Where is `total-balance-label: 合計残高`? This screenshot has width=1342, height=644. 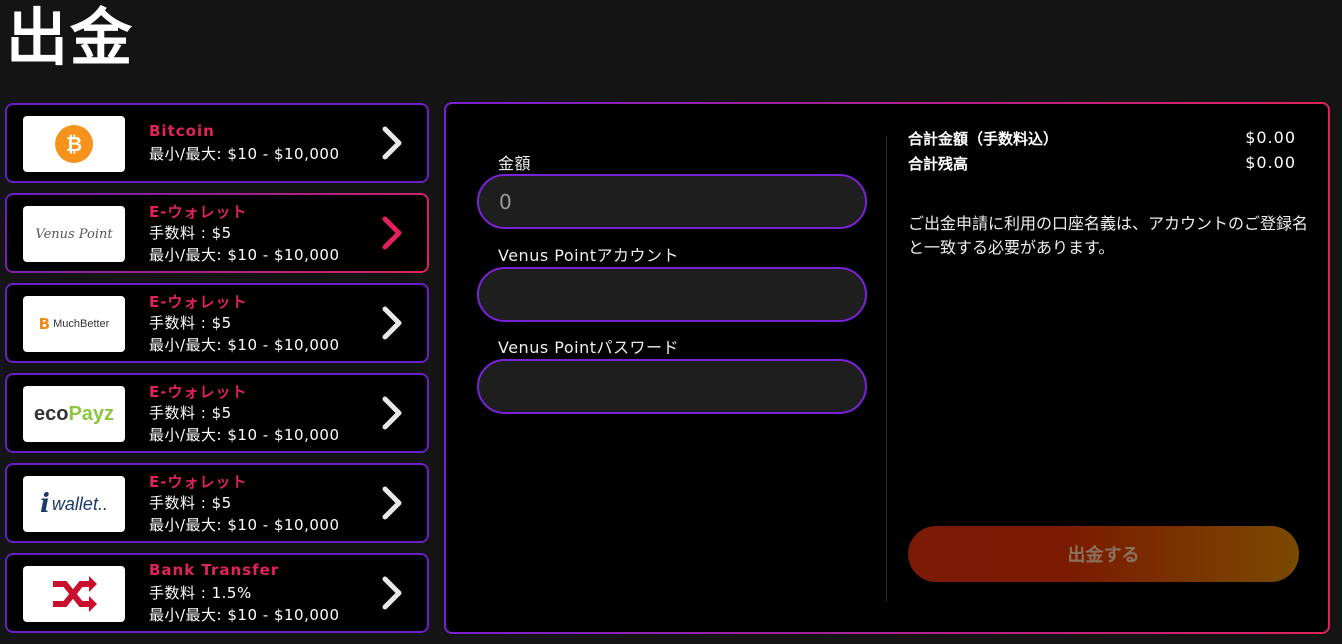 total-balance-label: 合計残高 is located at coordinates (938, 164).